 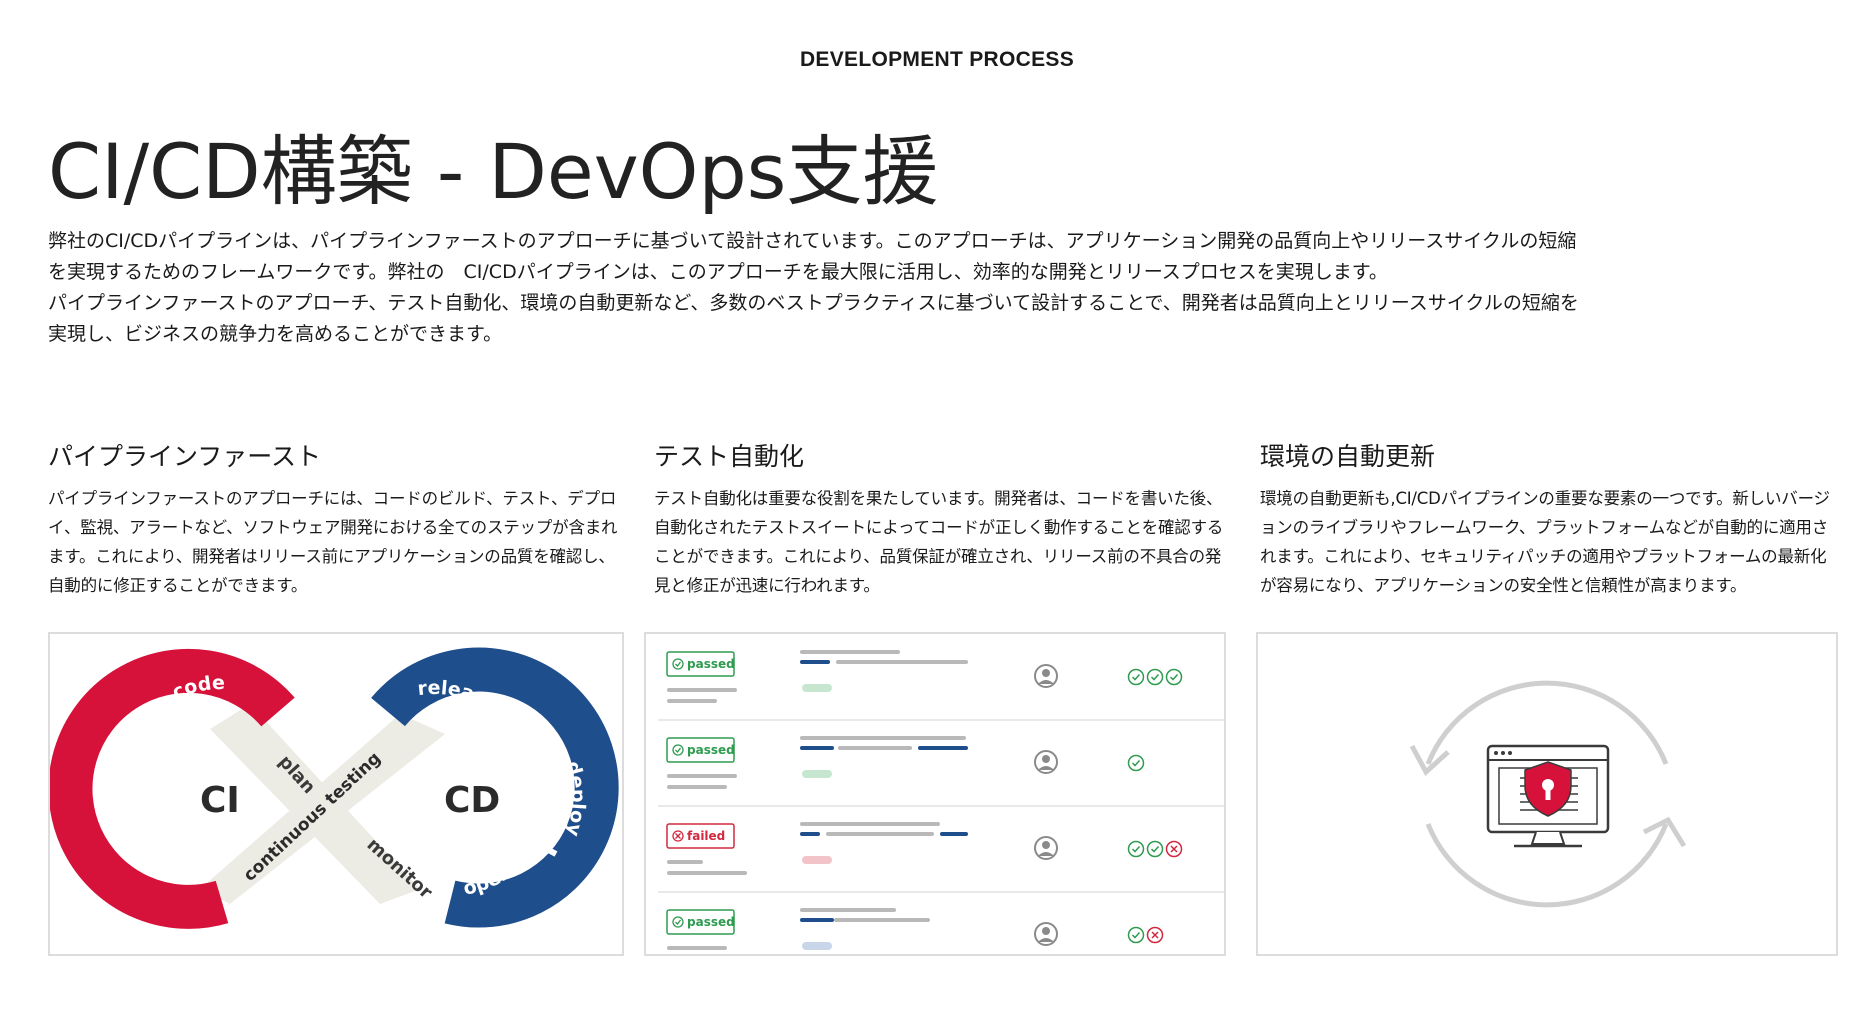 I want to click on test-results-list: passed passed failed passed, so click(x=941, y=802).